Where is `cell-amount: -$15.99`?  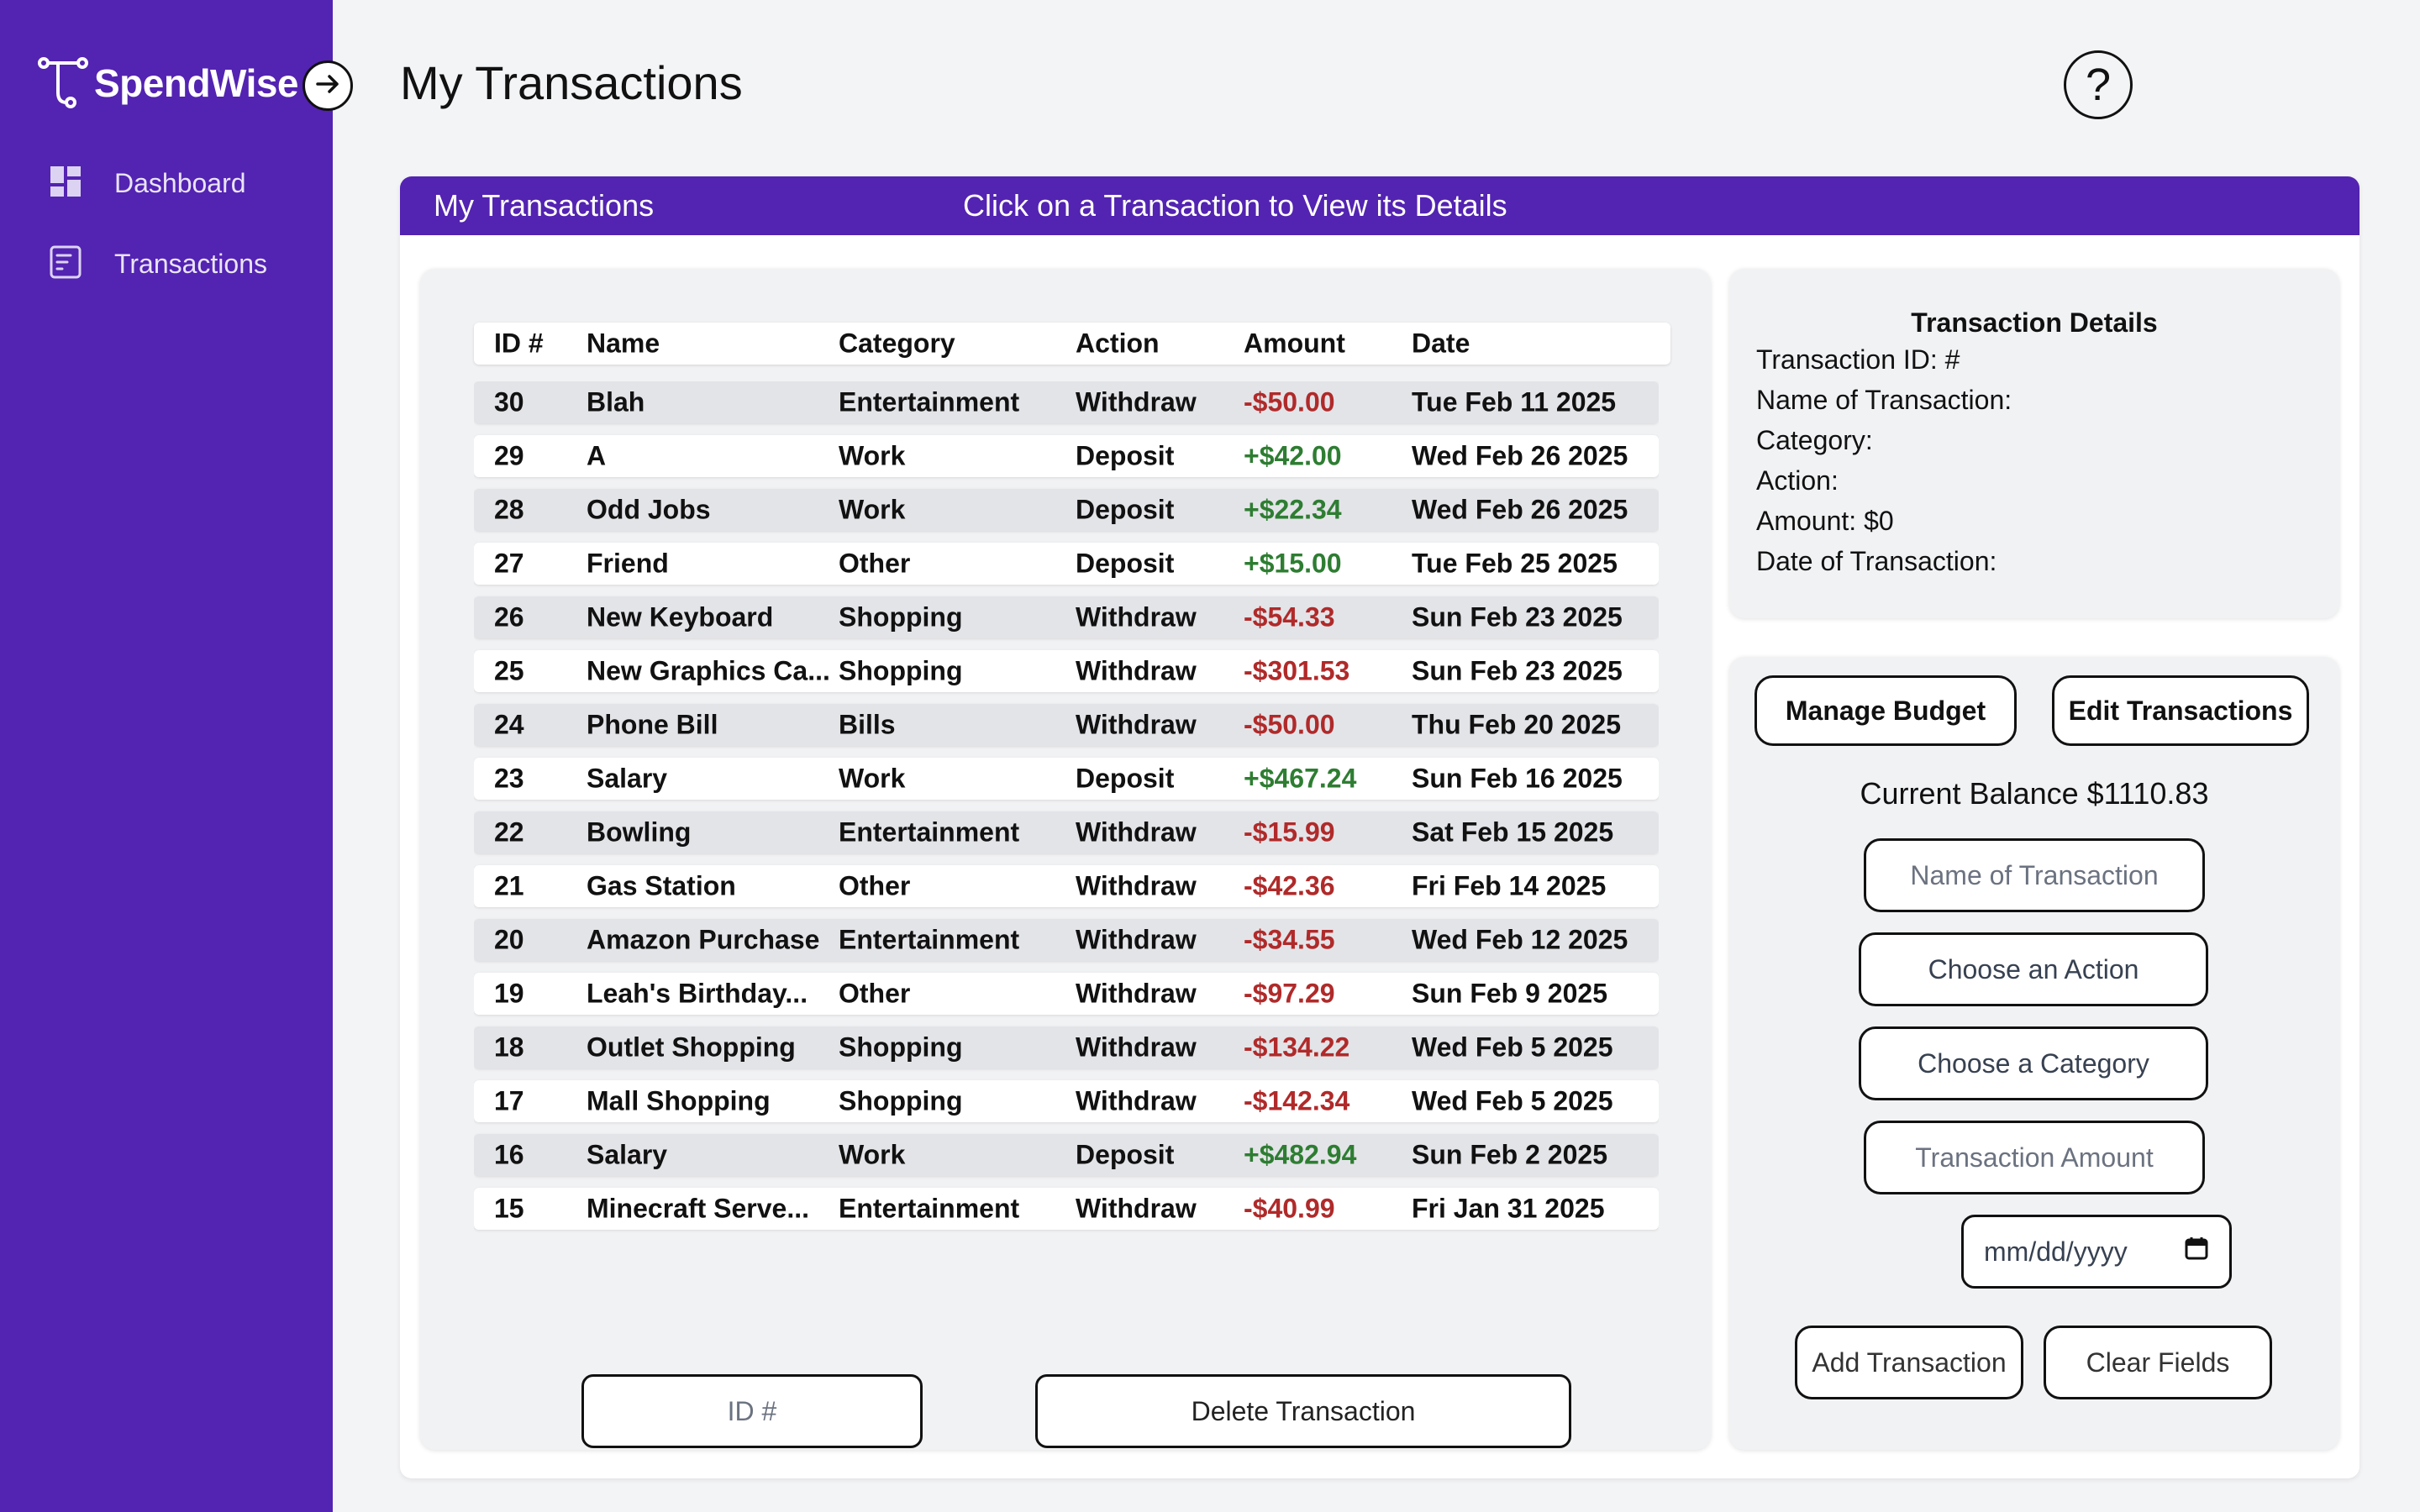 cell-amount: -$15.99 is located at coordinates (1289, 832).